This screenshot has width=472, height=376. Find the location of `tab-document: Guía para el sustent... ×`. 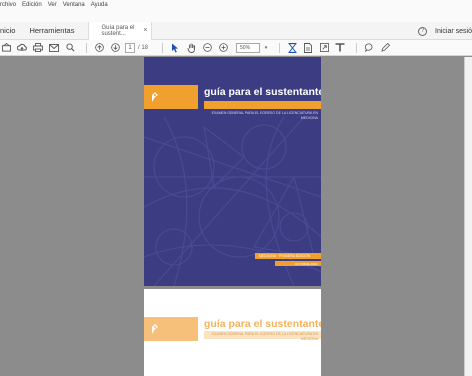

tab-document: Guía para el sustent... × is located at coordinates (120, 30).